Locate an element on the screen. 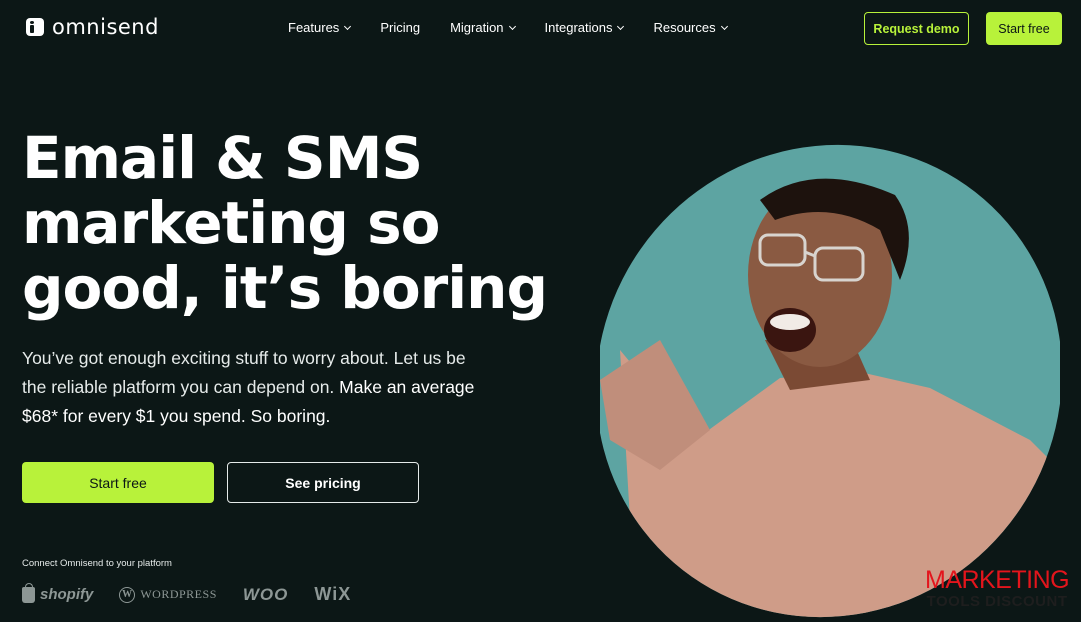  wordpress-icon: W is located at coordinates (127, 594).